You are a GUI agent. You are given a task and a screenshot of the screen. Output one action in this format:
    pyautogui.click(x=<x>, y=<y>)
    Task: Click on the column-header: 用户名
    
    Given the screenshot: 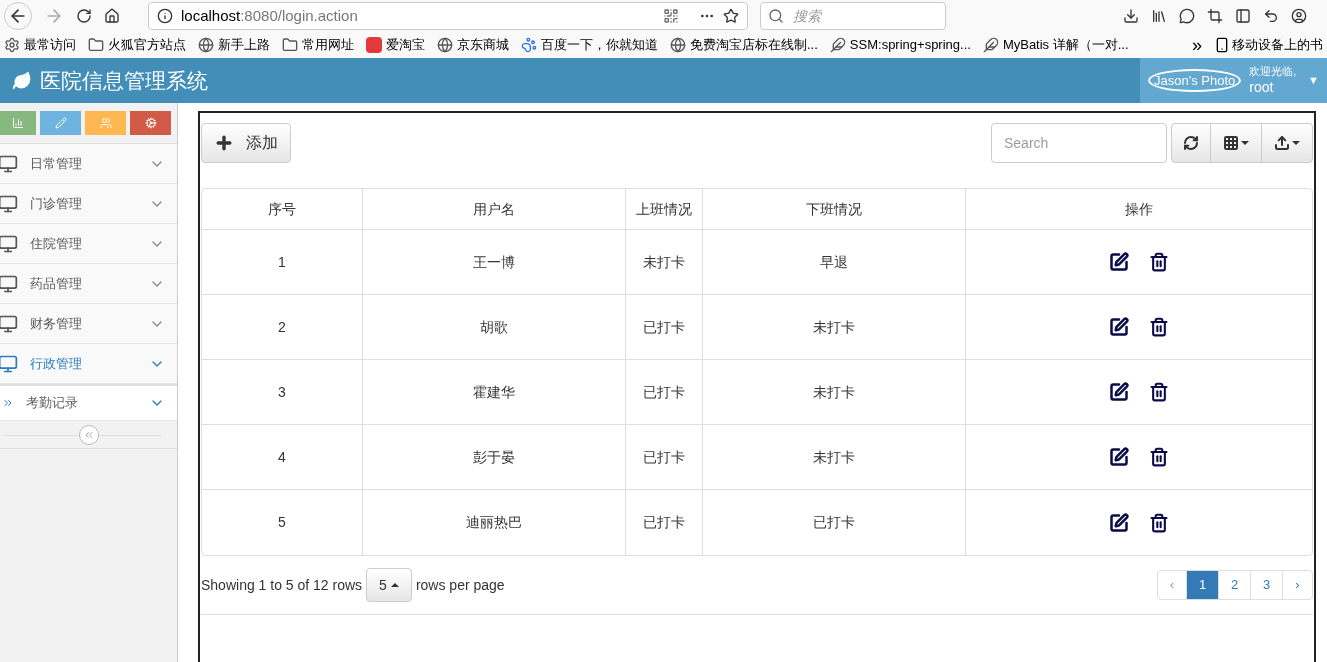 What is the action you would take?
    pyautogui.click(x=494, y=209)
    